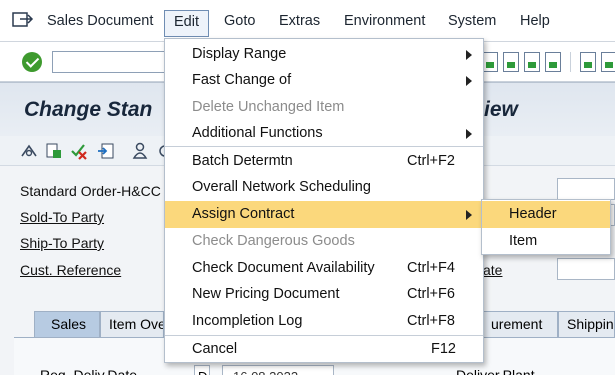 This screenshot has width=615, height=375. I want to click on ship-to-party-label: Ship-To Party, so click(62, 243).